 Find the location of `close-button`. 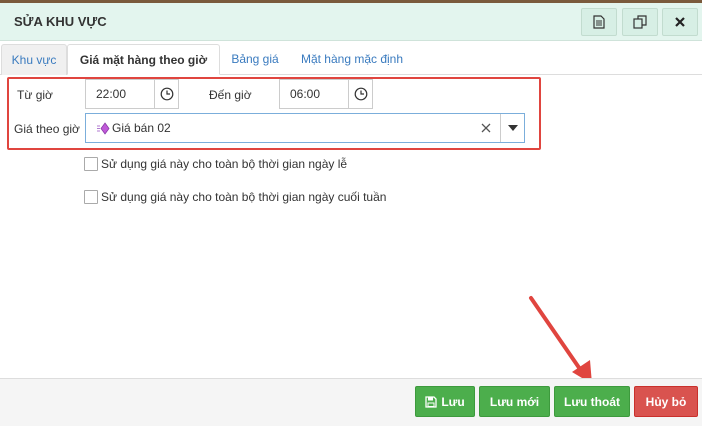

close-button is located at coordinates (680, 22).